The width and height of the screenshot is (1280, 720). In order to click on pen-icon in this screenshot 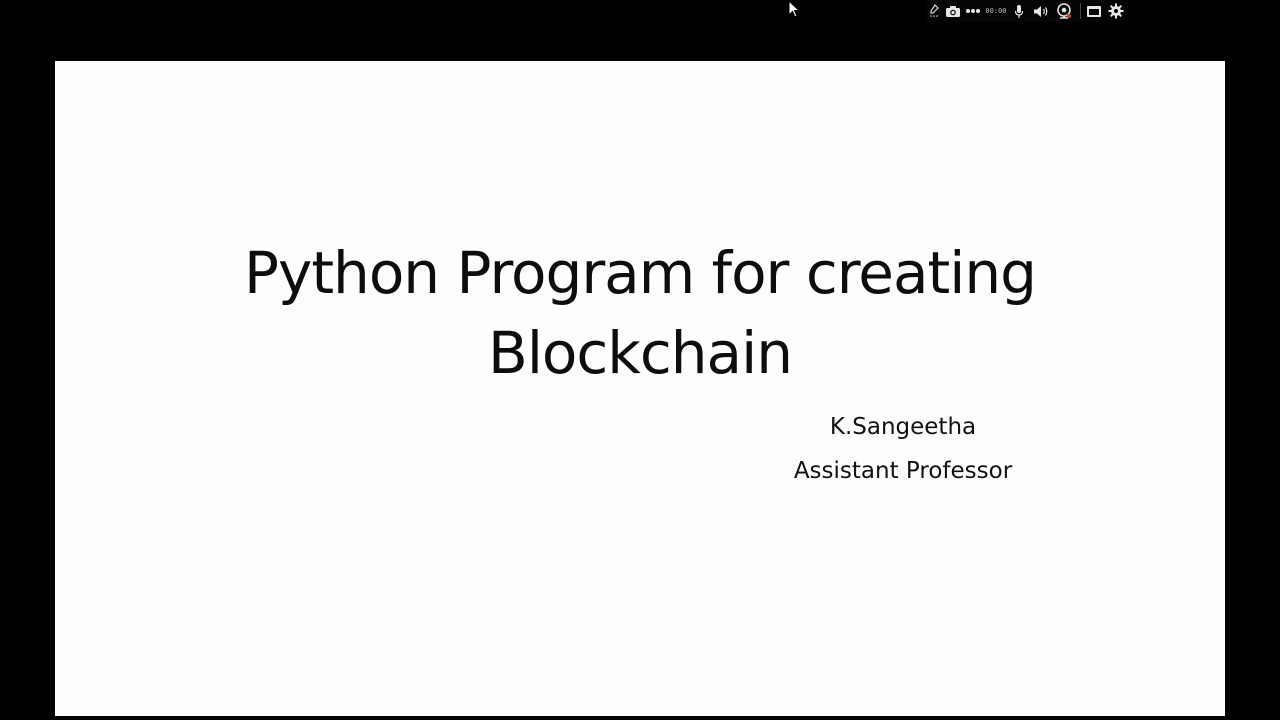, I will do `click(934, 11)`.